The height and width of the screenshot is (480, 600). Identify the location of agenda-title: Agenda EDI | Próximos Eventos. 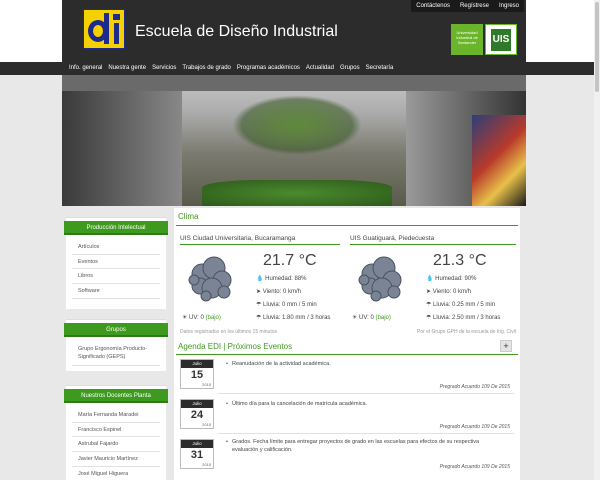
(235, 346).